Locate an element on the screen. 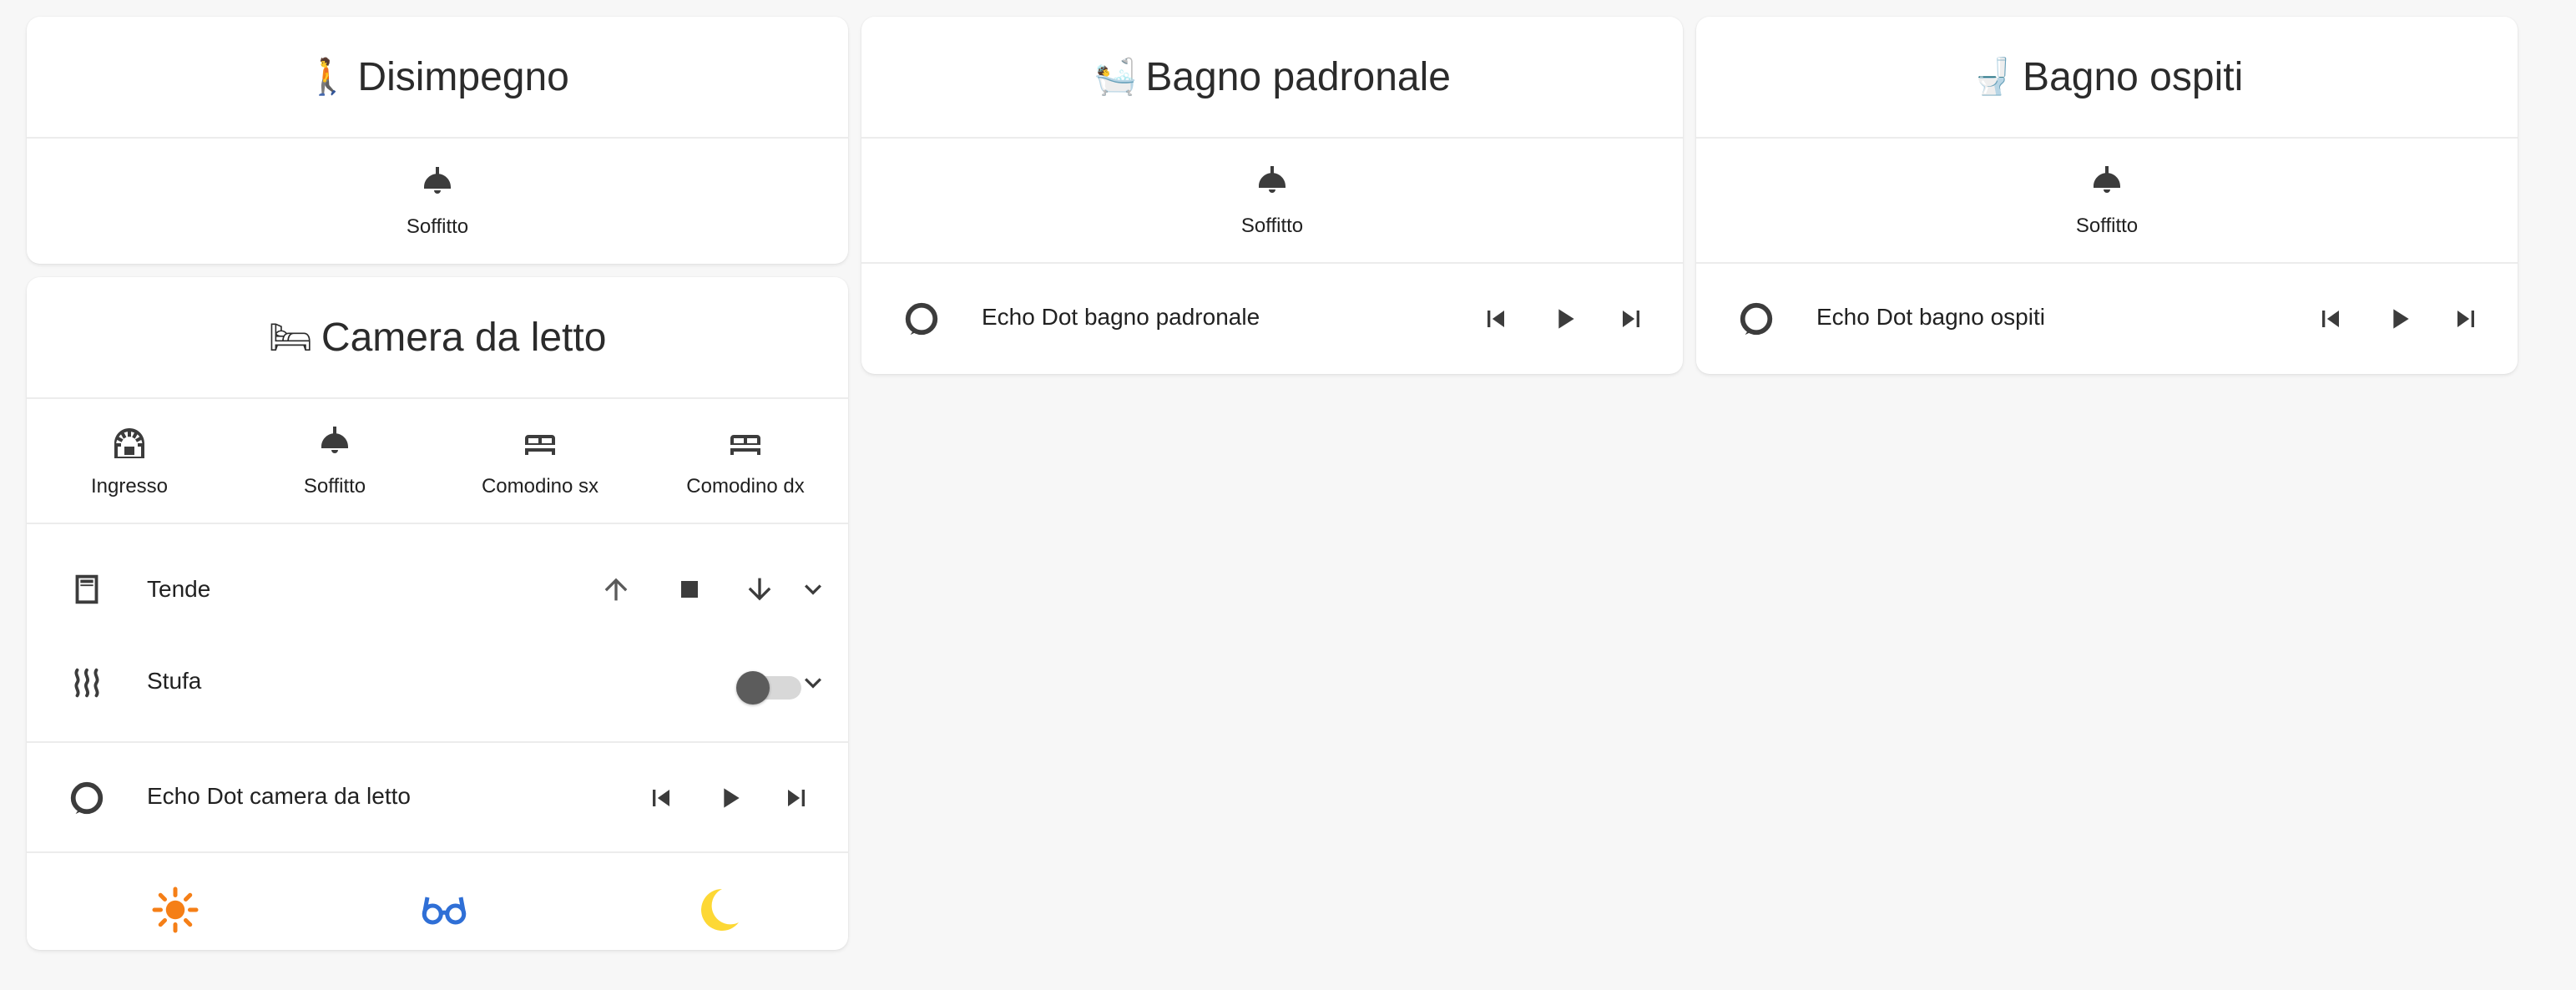 The image size is (2576, 990). heater-row: Stufa is located at coordinates (437, 676).